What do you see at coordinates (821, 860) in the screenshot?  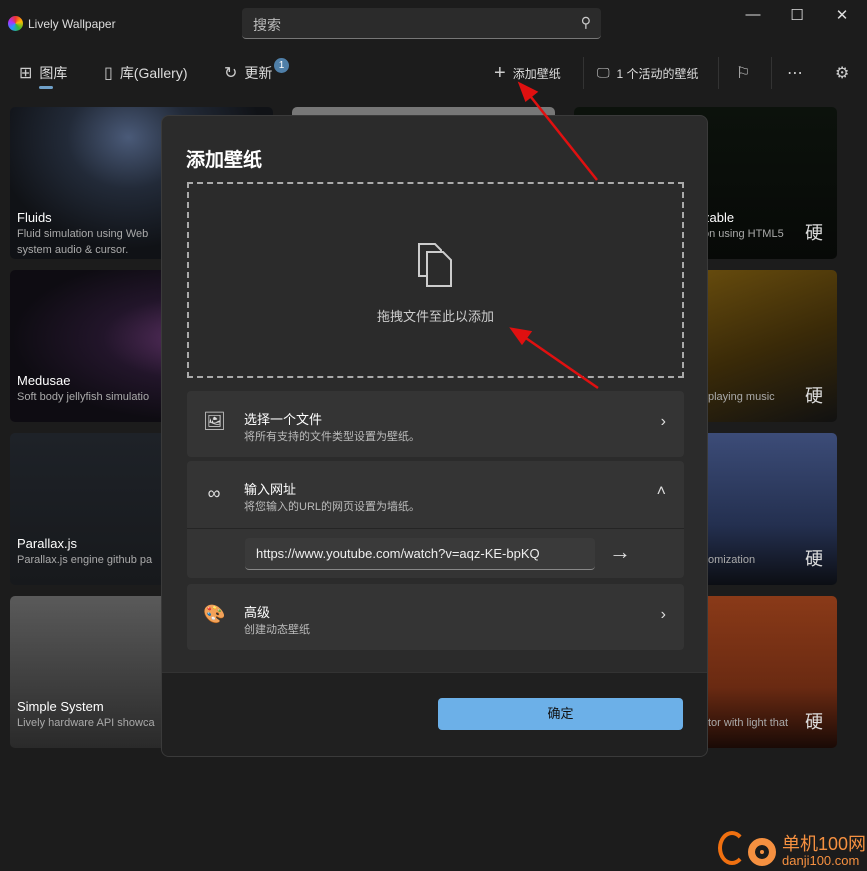 I see `watermark-url: danji100.com` at bounding box center [821, 860].